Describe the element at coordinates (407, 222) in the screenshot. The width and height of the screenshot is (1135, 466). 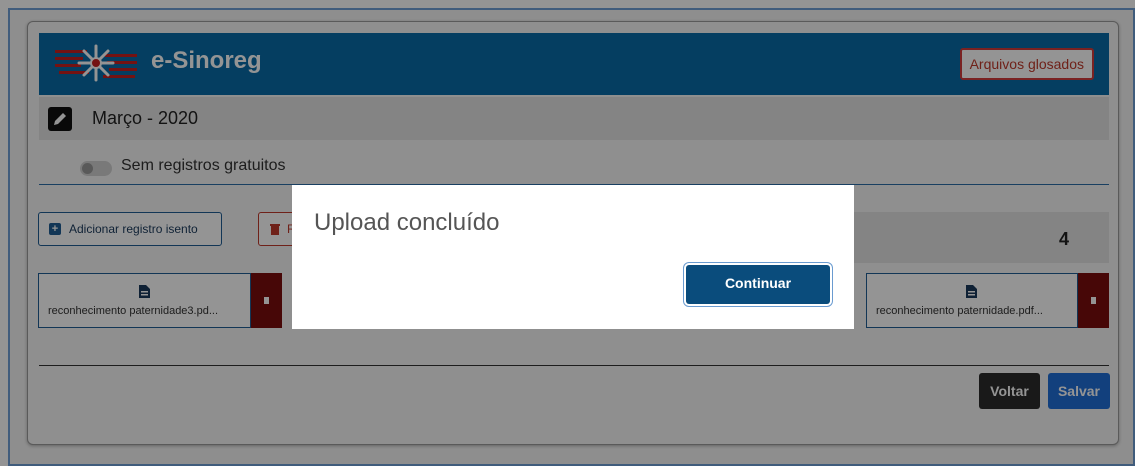
I see `dialog-title: Upload concluído` at that location.